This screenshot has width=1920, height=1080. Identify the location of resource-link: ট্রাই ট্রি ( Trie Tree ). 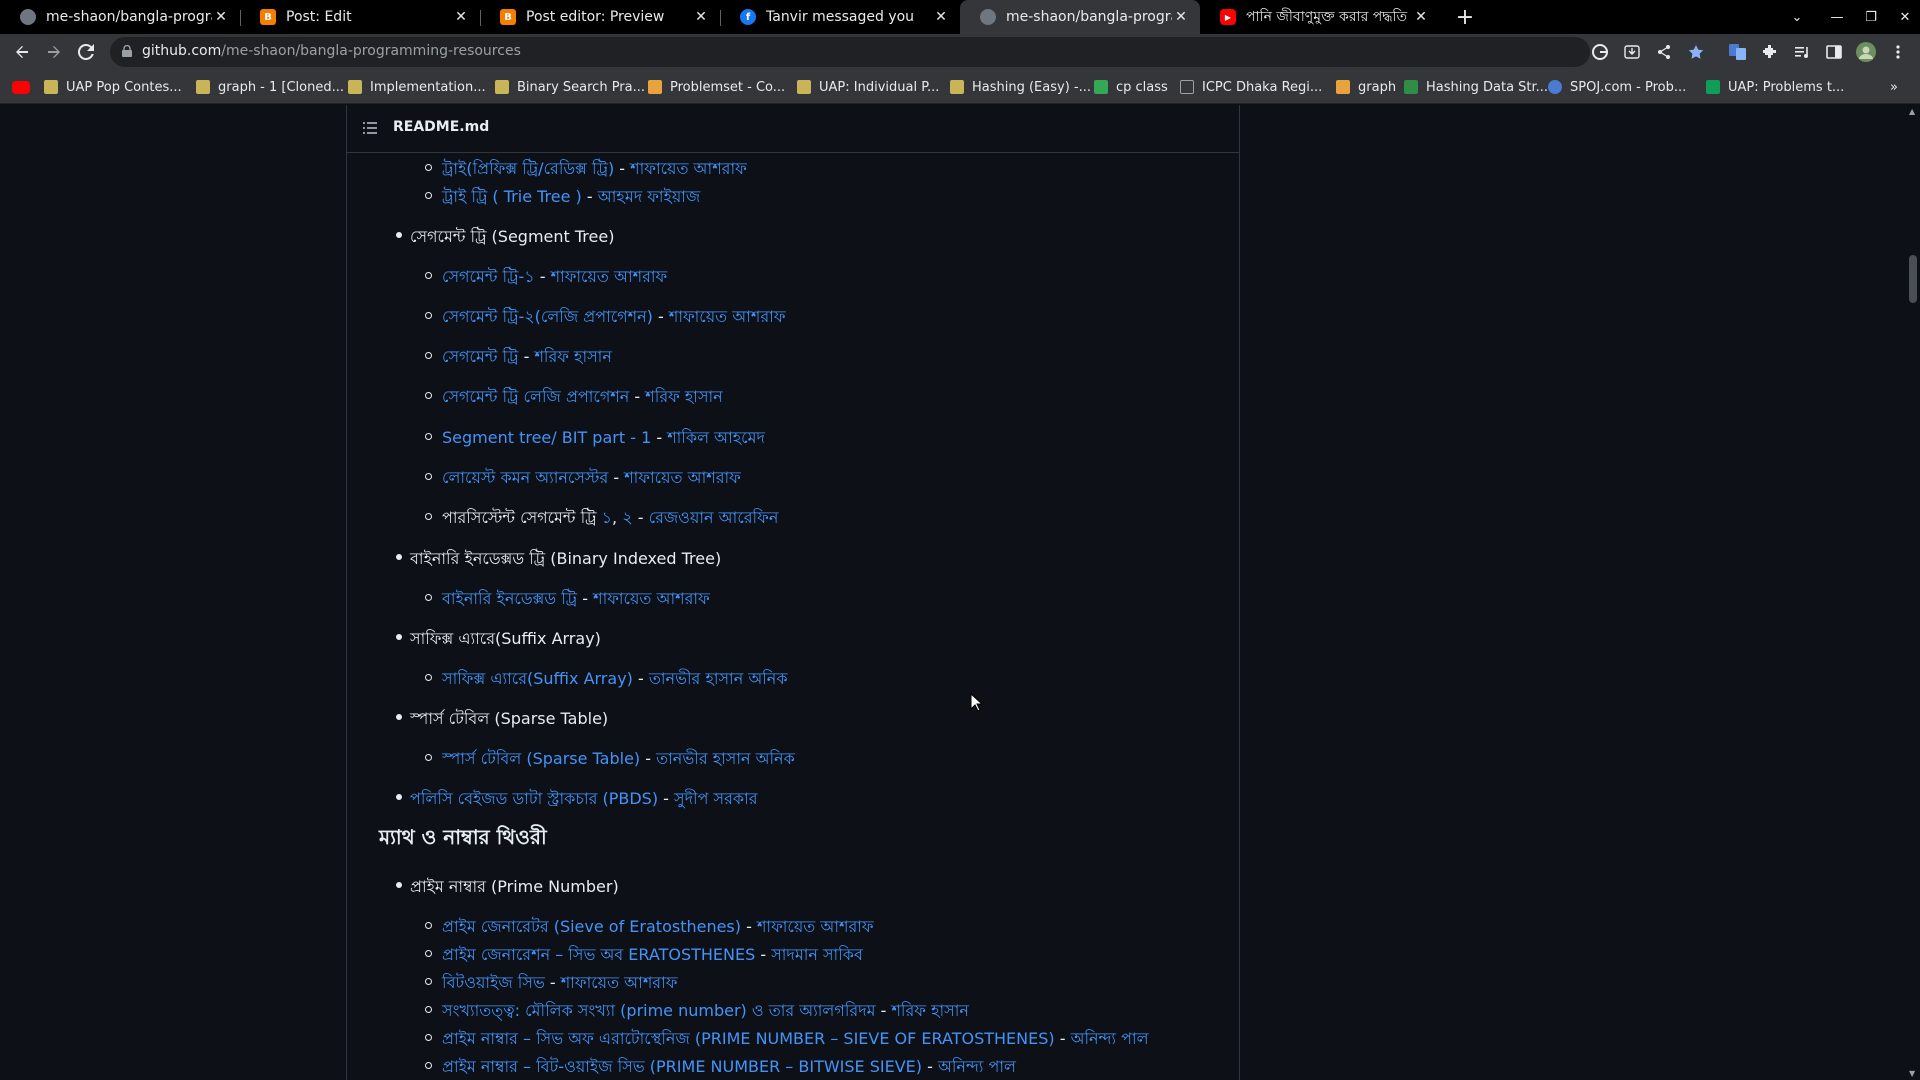
(512, 196).